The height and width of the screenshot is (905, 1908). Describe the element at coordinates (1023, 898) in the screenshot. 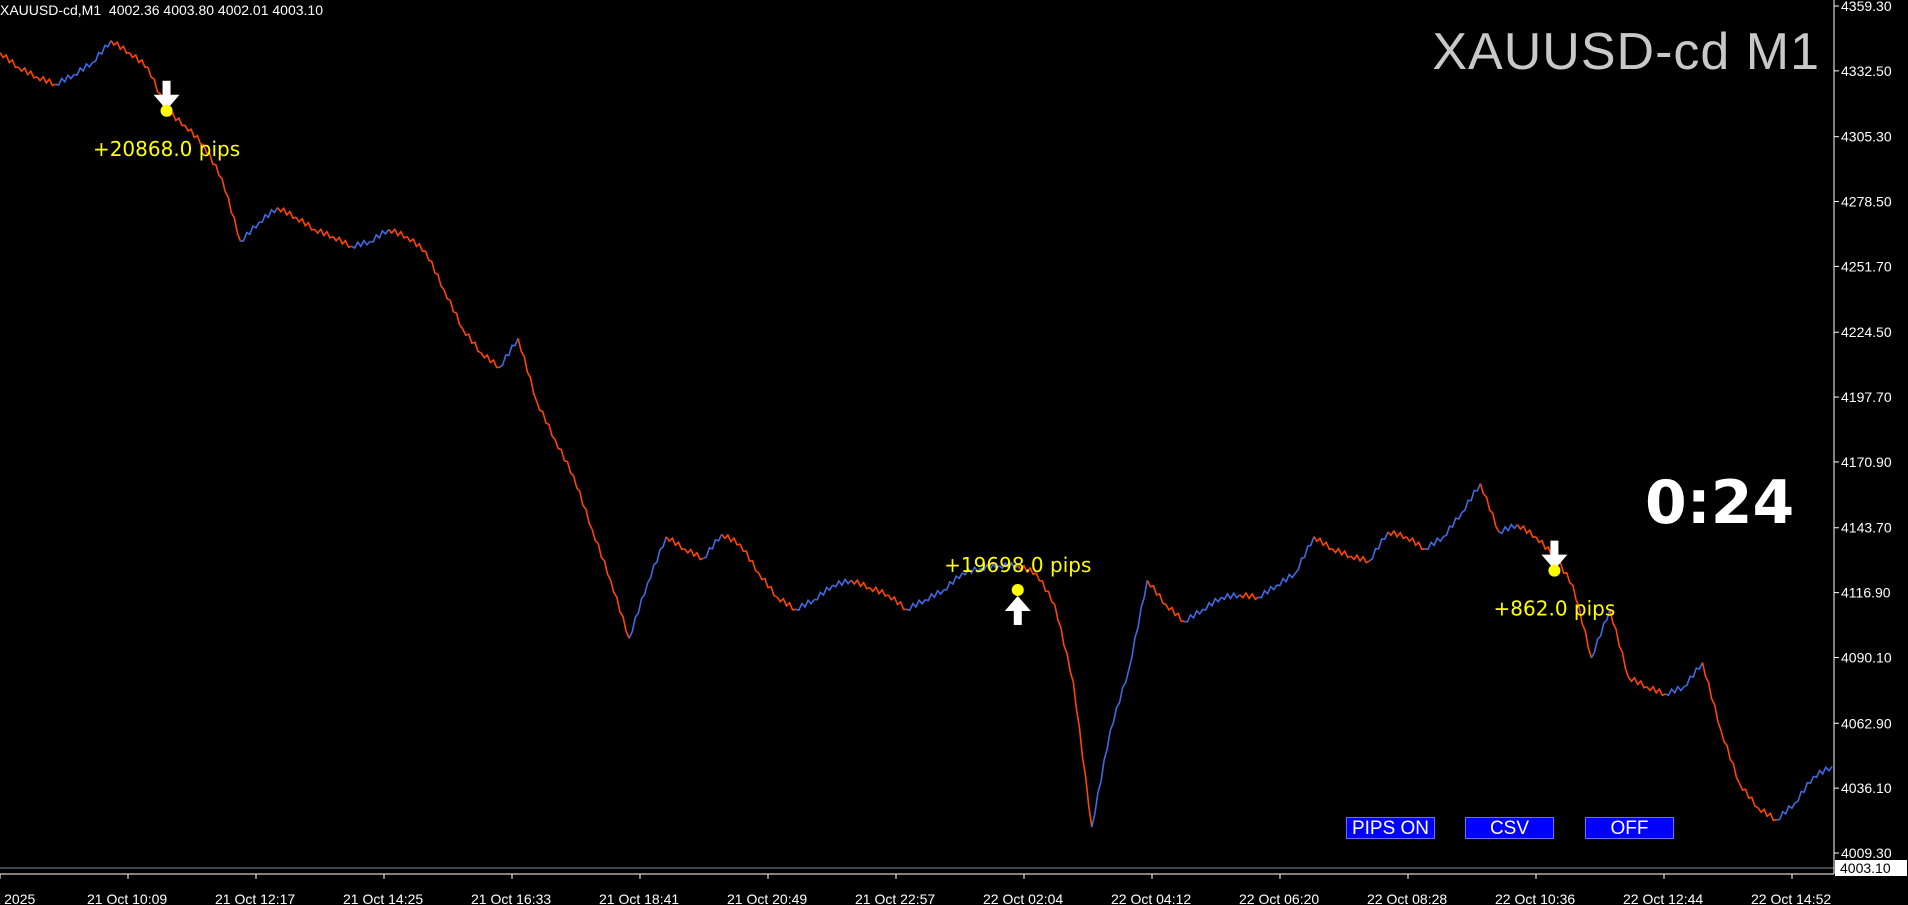

I see `x-tick-label: 22 Oct 02:04` at that location.